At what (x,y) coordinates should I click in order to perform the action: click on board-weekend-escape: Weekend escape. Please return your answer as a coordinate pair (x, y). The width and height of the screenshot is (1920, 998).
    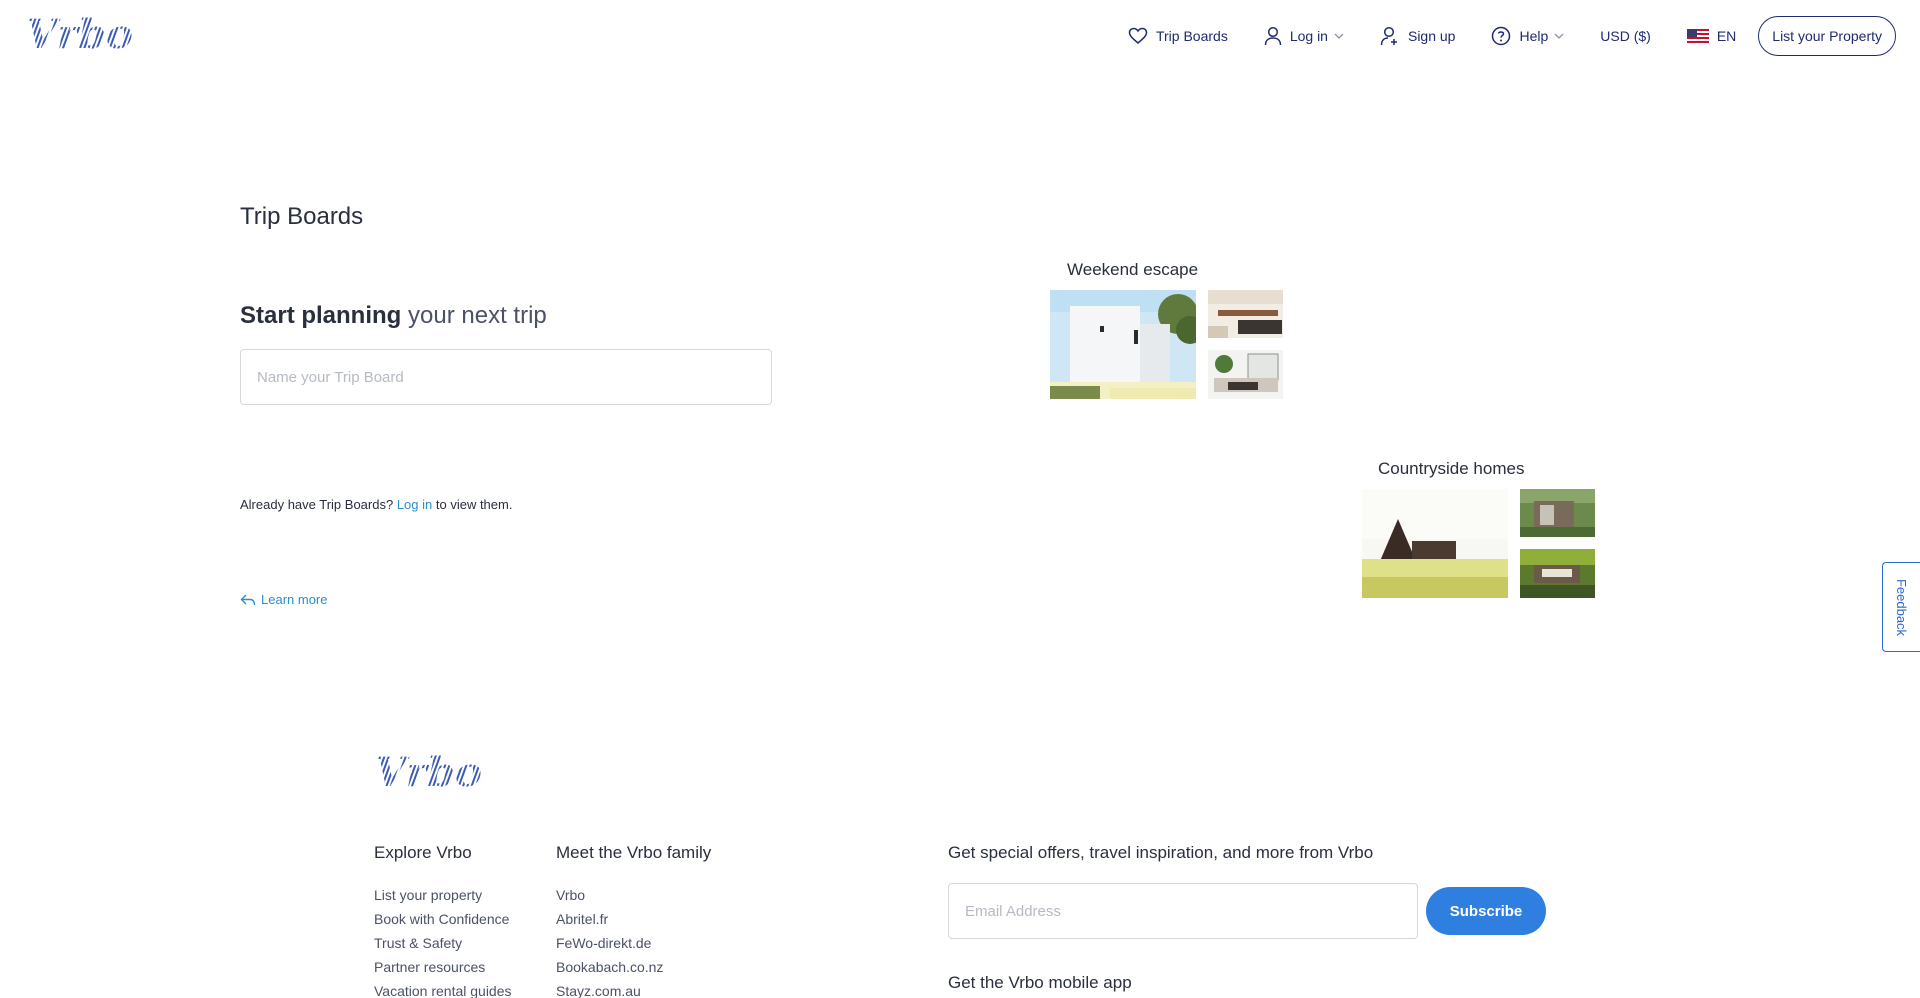
    Looking at the image, I should click on (1167, 330).